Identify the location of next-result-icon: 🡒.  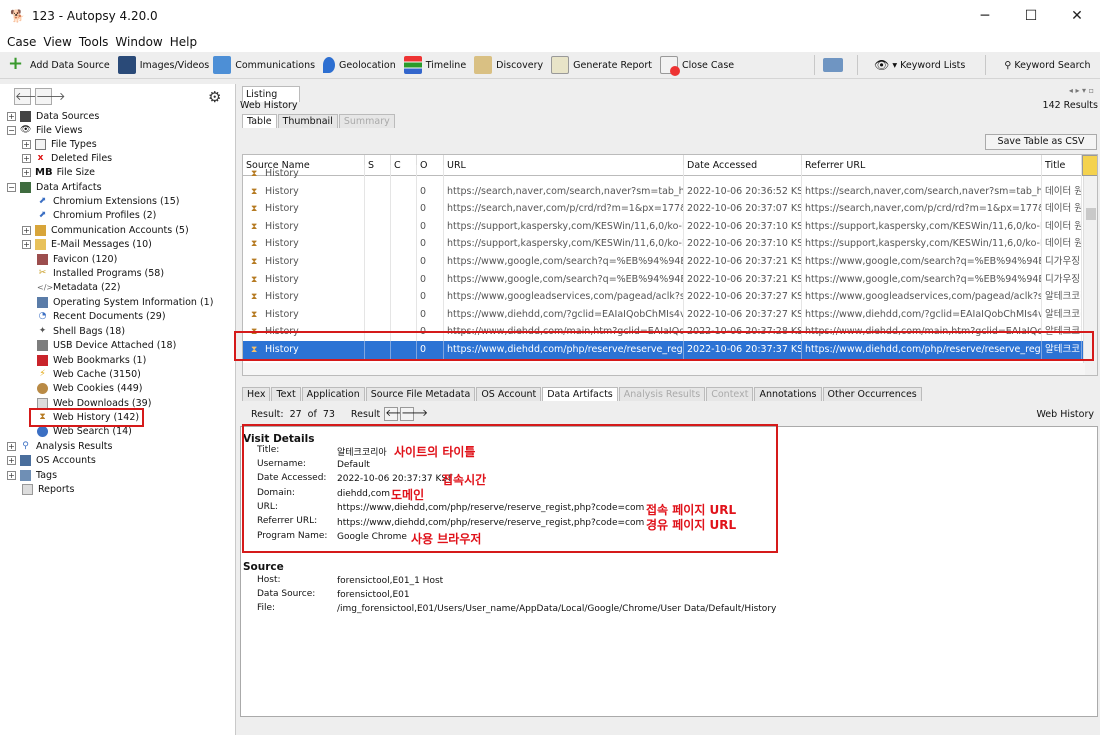
(414, 414).